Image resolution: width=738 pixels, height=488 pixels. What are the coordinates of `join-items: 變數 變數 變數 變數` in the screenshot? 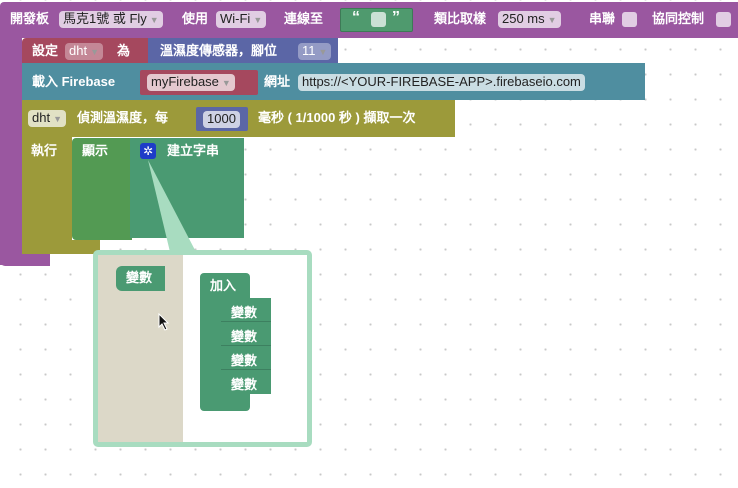 It's located at (246, 346).